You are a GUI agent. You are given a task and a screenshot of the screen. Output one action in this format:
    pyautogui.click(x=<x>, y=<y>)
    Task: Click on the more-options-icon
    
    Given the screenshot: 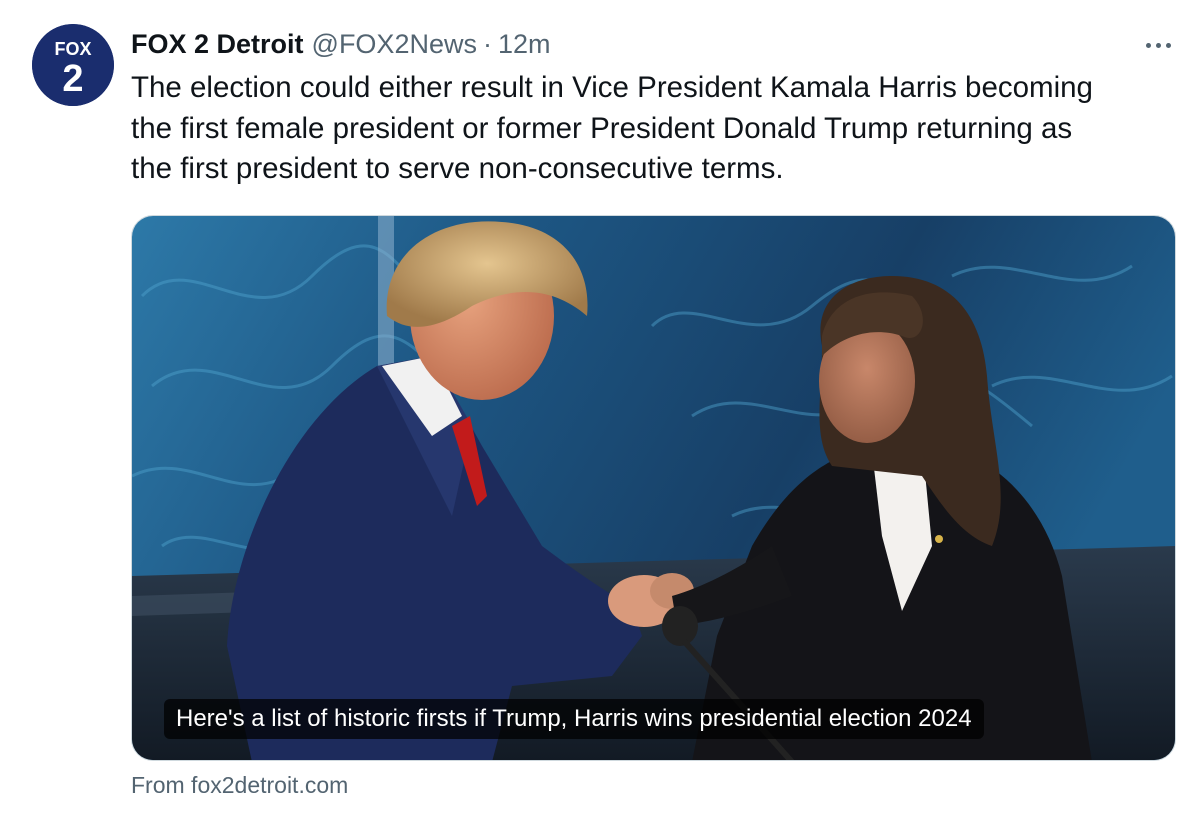 What is the action you would take?
    pyautogui.click(x=1158, y=45)
    